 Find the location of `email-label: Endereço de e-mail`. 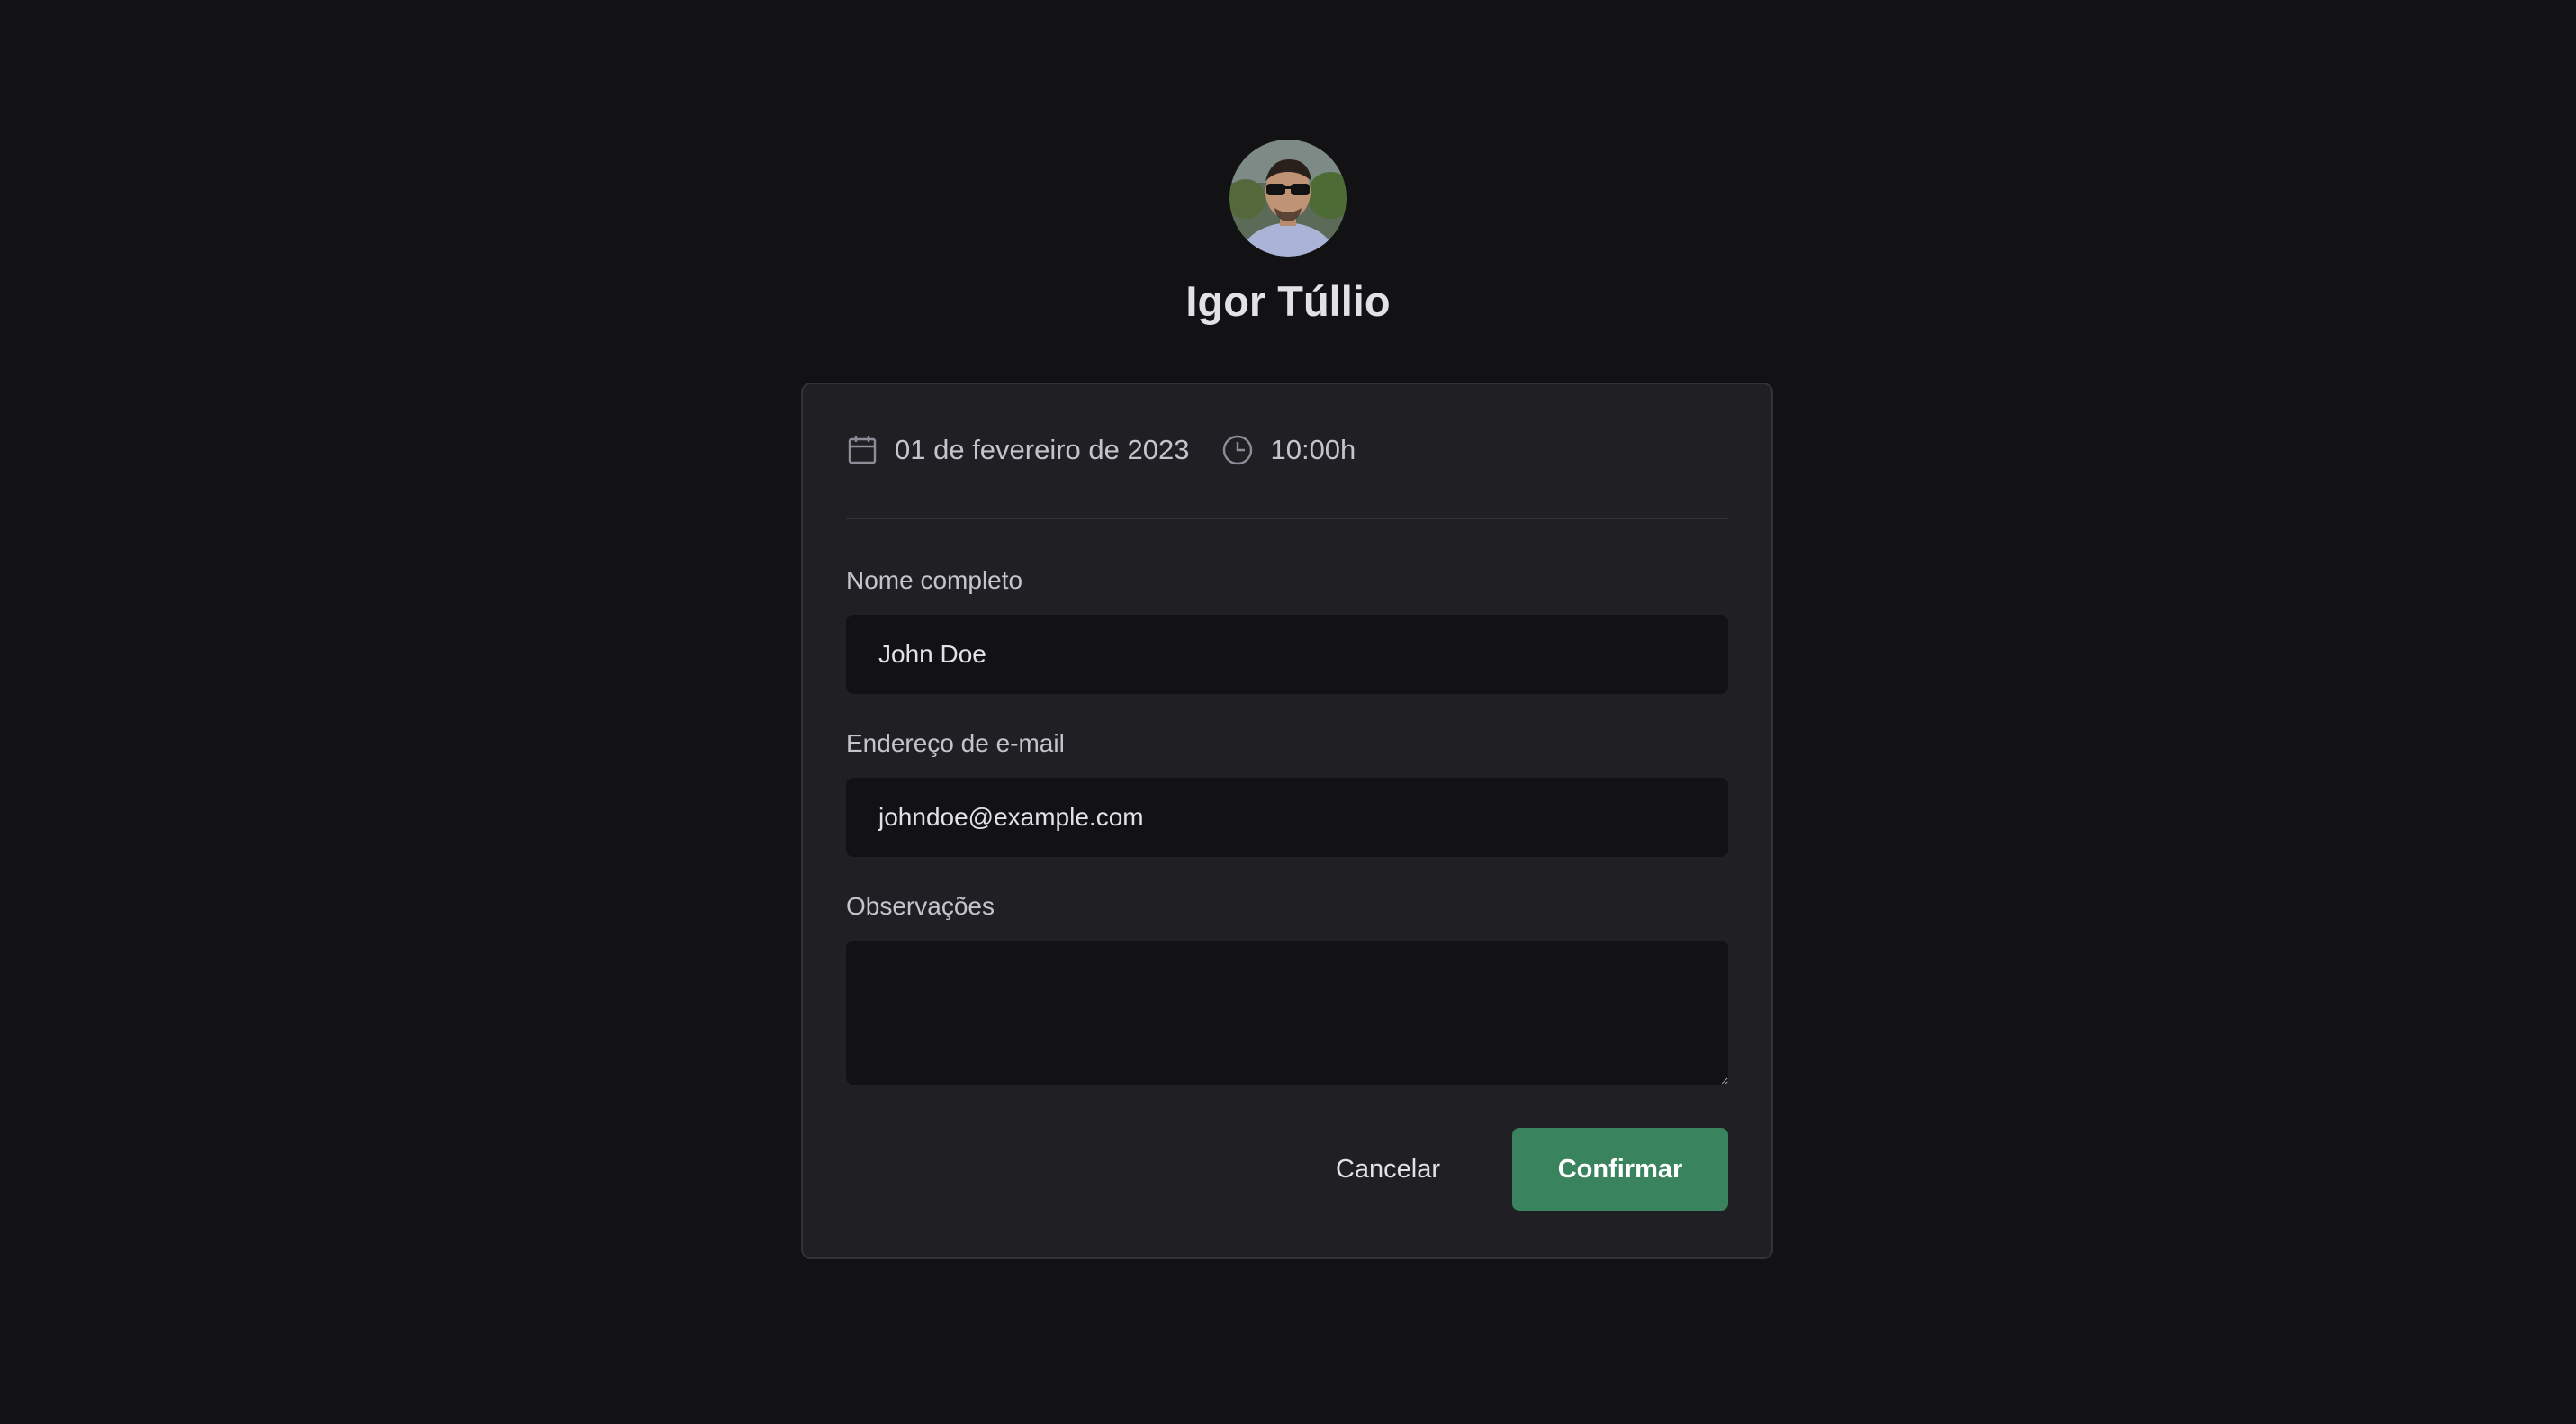

email-label: Endereço de e-mail is located at coordinates (955, 743).